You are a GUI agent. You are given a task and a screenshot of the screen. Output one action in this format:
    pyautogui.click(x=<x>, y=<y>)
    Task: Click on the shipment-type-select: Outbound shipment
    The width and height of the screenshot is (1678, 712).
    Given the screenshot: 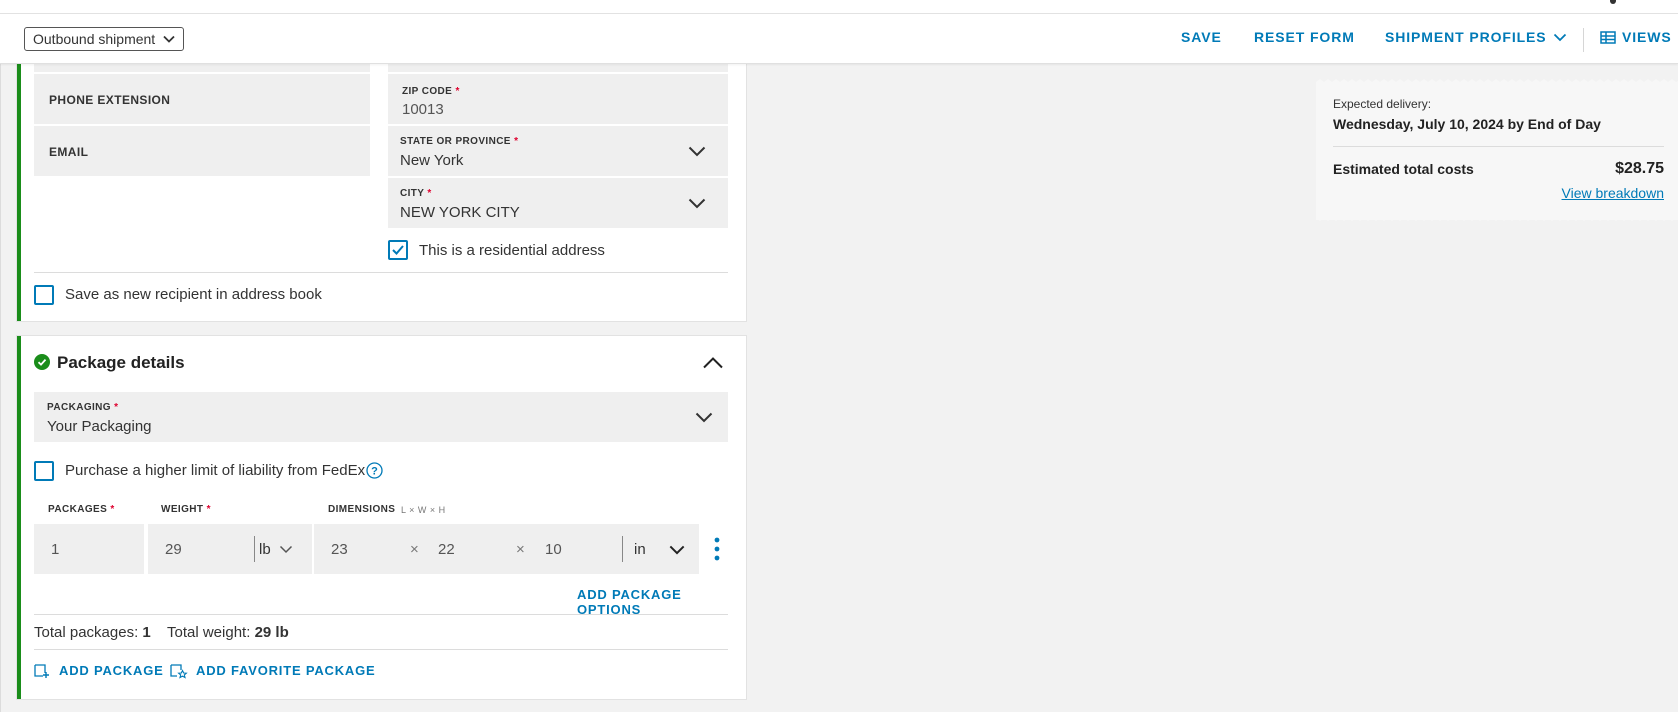 What is the action you would take?
    pyautogui.click(x=104, y=39)
    